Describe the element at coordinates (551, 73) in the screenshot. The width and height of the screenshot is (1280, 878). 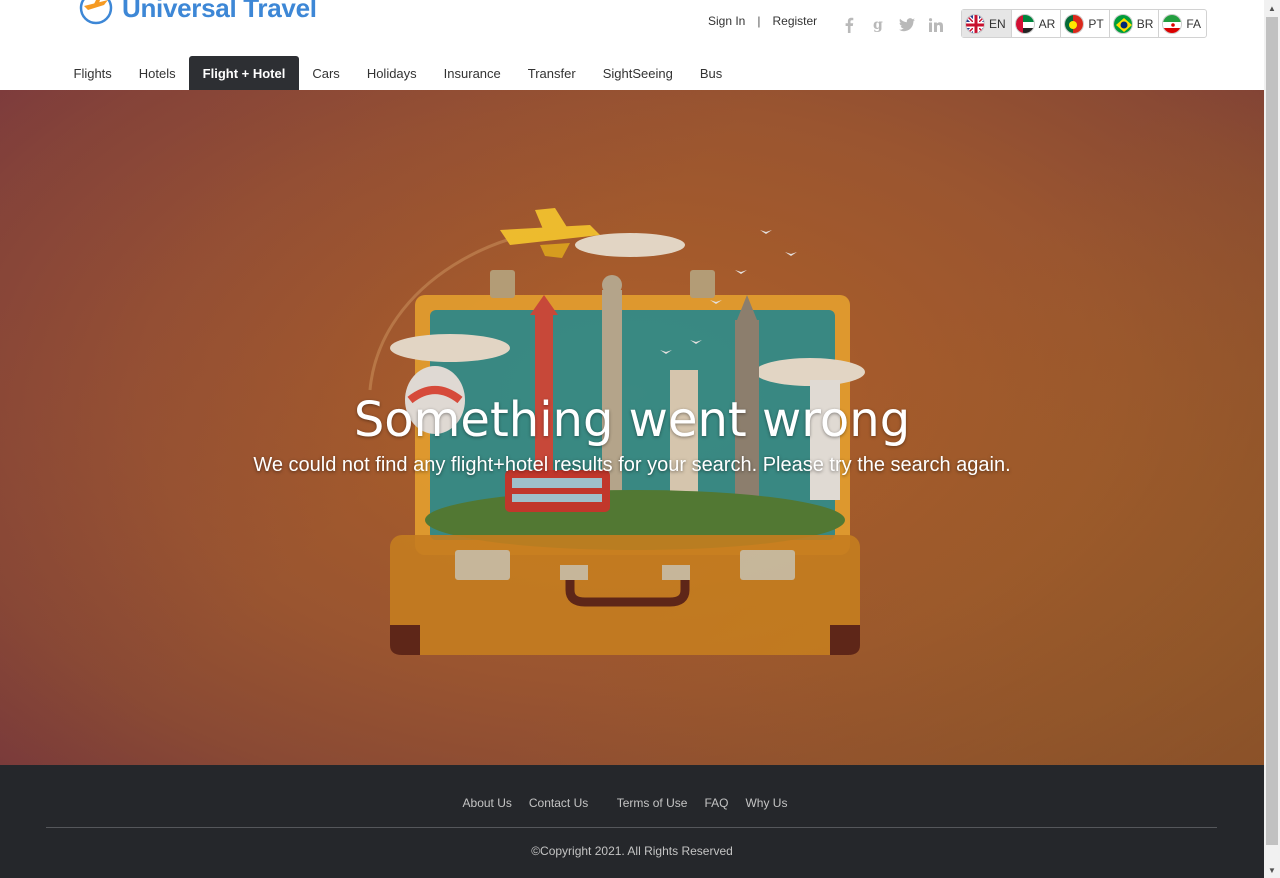
I see `nav-tab-transfer: Transfer` at that location.